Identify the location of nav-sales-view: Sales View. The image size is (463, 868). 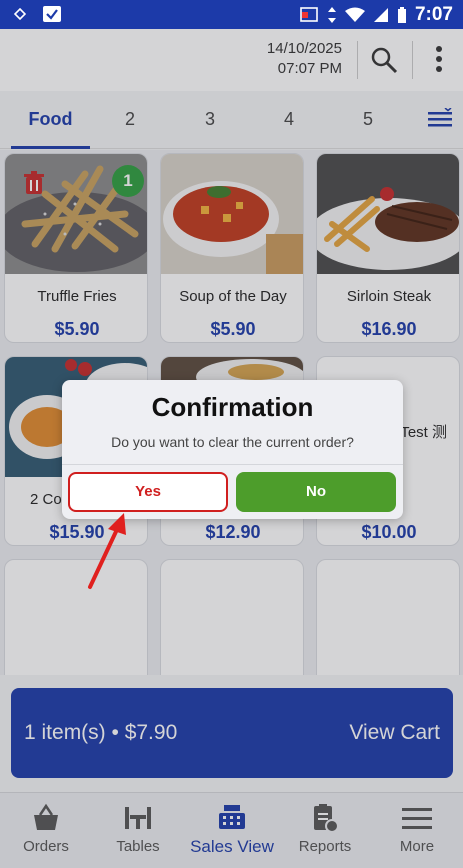
(232, 830).